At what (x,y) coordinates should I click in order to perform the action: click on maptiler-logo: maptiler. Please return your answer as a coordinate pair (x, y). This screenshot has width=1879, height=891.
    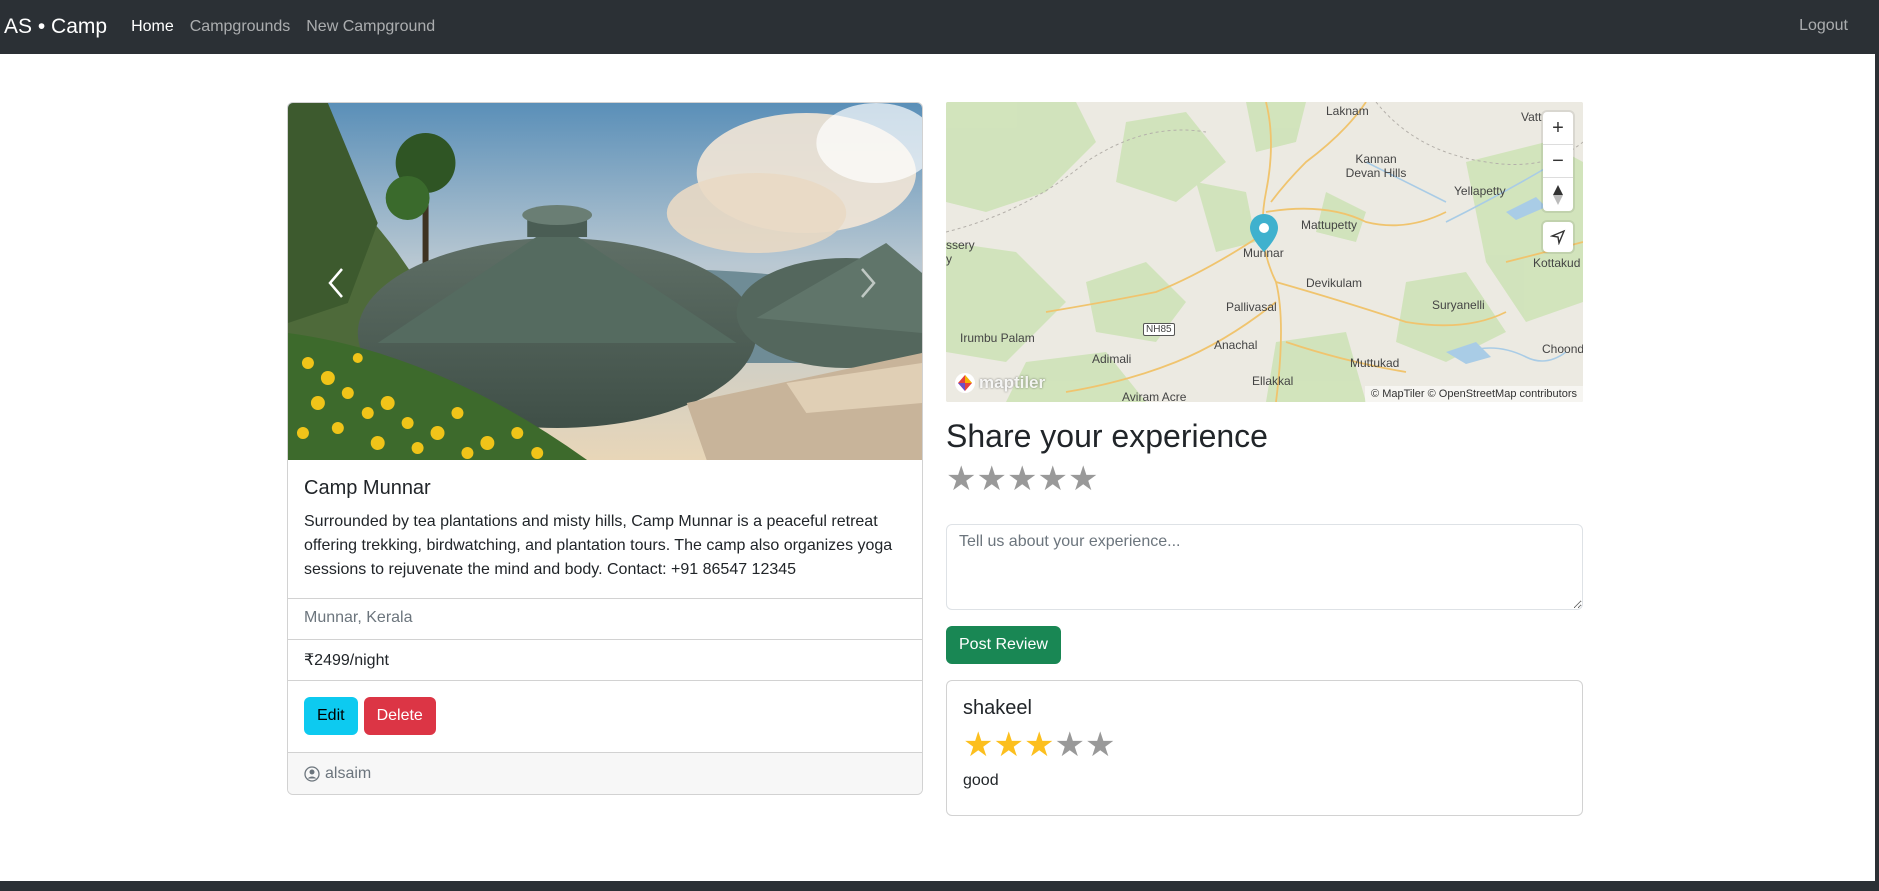
    Looking at the image, I should click on (999, 383).